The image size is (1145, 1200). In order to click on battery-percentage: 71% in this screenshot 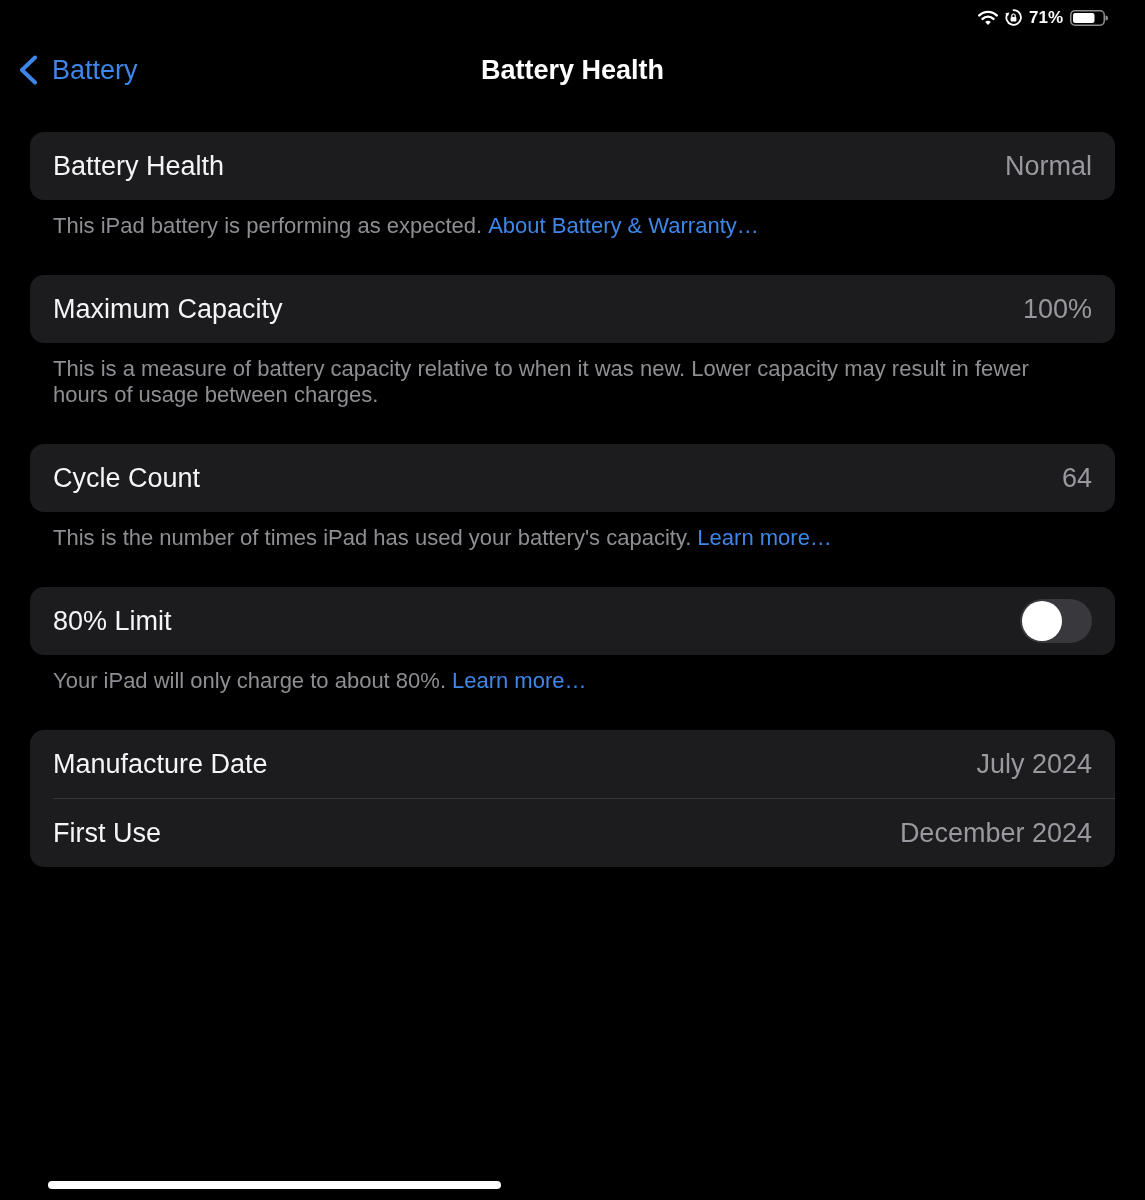, I will do `click(1045, 17)`.